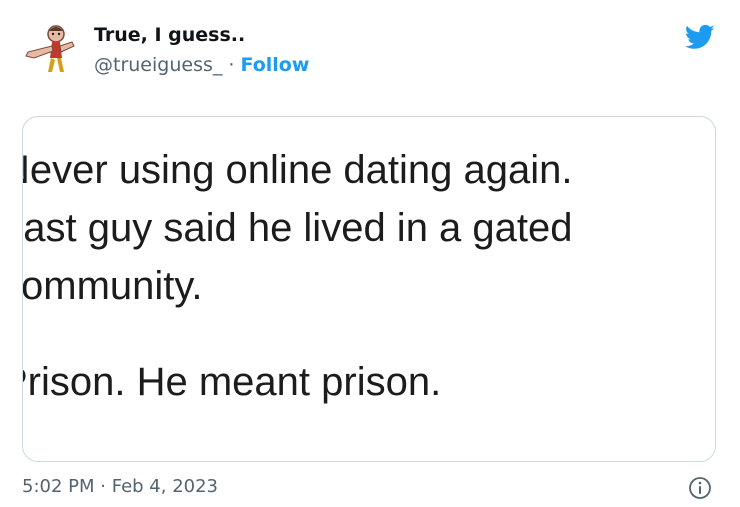 This screenshot has height=507, width=740. Describe the element at coordinates (700, 488) in the screenshot. I see `info-circle-icon` at that location.